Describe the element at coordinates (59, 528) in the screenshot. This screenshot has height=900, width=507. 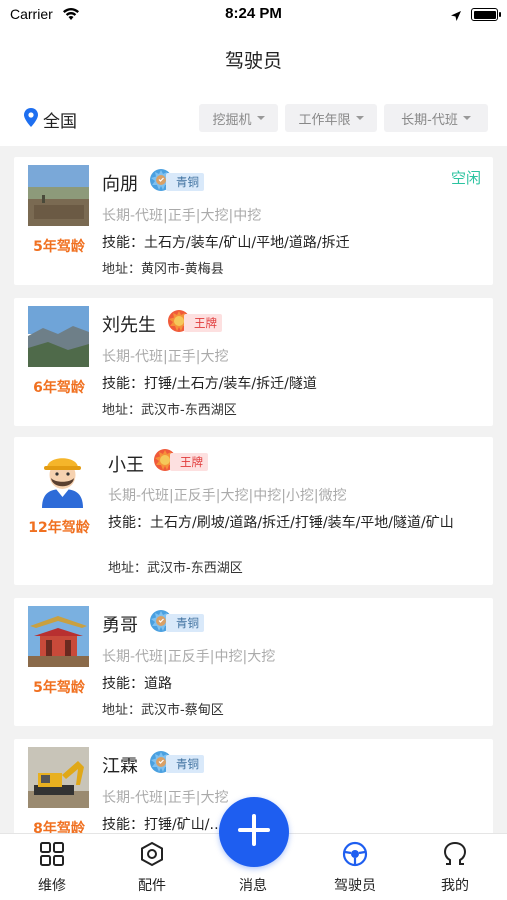
I see `driving-years: 12年驾龄` at that location.